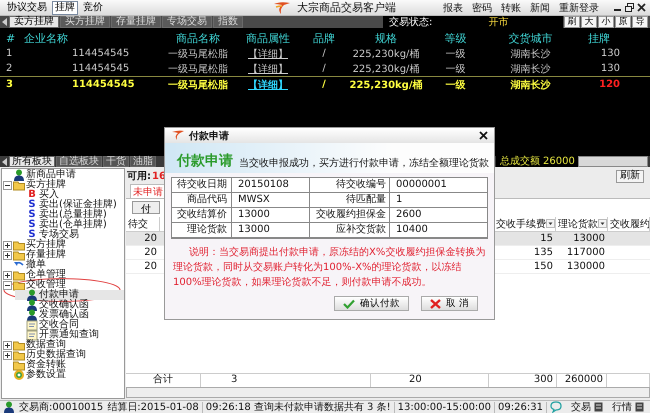 The height and width of the screenshot is (413, 650). I want to click on field-value: 00000001, so click(438, 185).